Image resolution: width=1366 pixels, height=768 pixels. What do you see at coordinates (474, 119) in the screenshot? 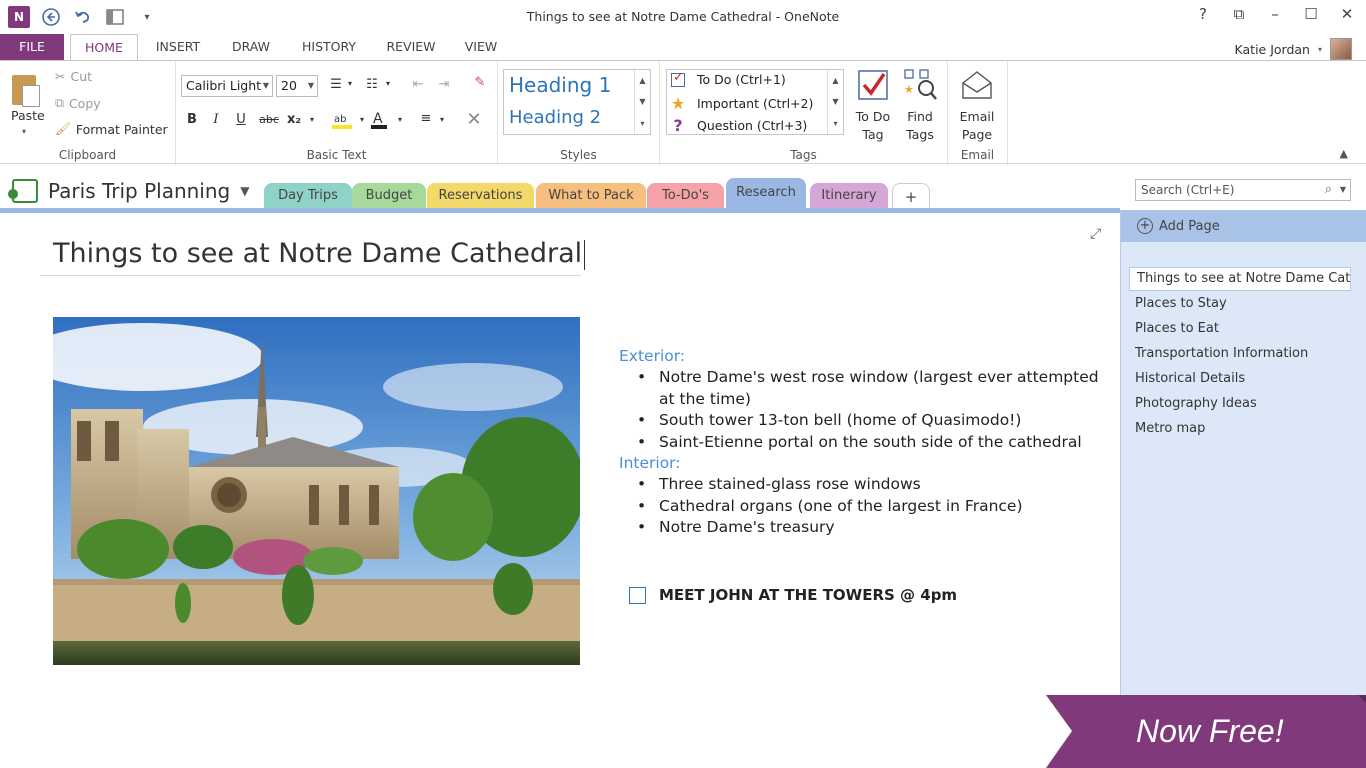
I see `clear-all-icon: ✕` at bounding box center [474, 119].